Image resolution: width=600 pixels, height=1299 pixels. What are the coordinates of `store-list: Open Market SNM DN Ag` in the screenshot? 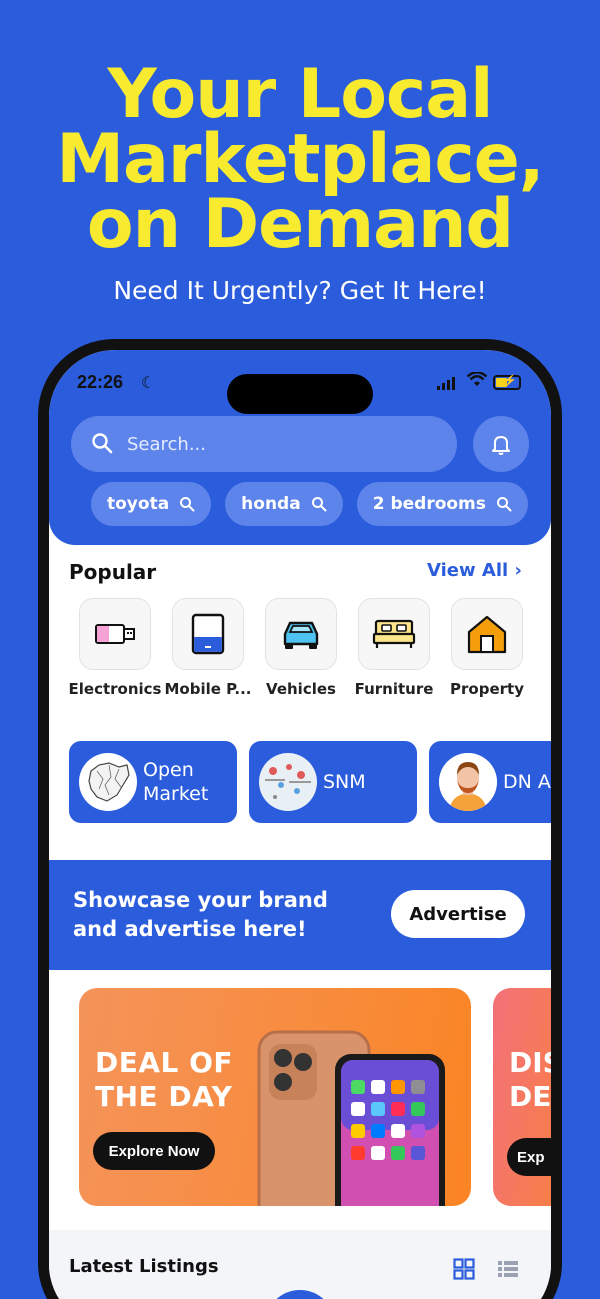 It's located at (310, 782).